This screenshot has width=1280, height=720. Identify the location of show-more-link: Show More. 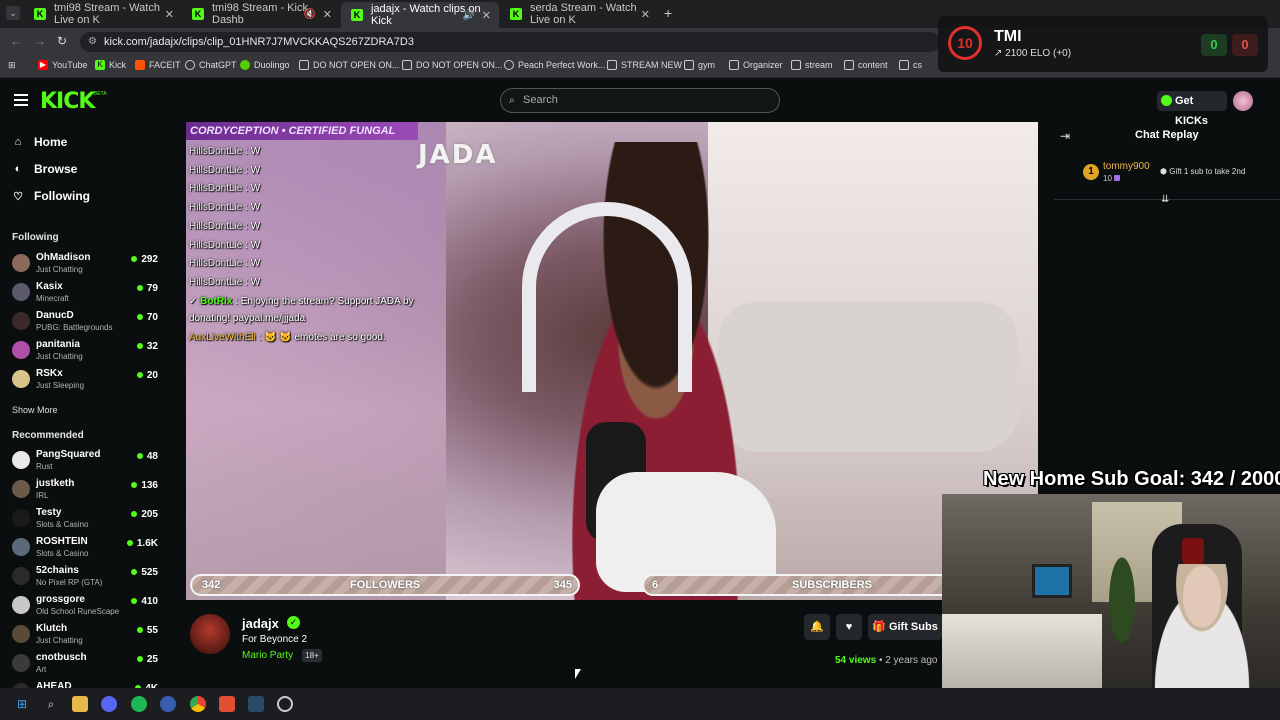
(35, 410).